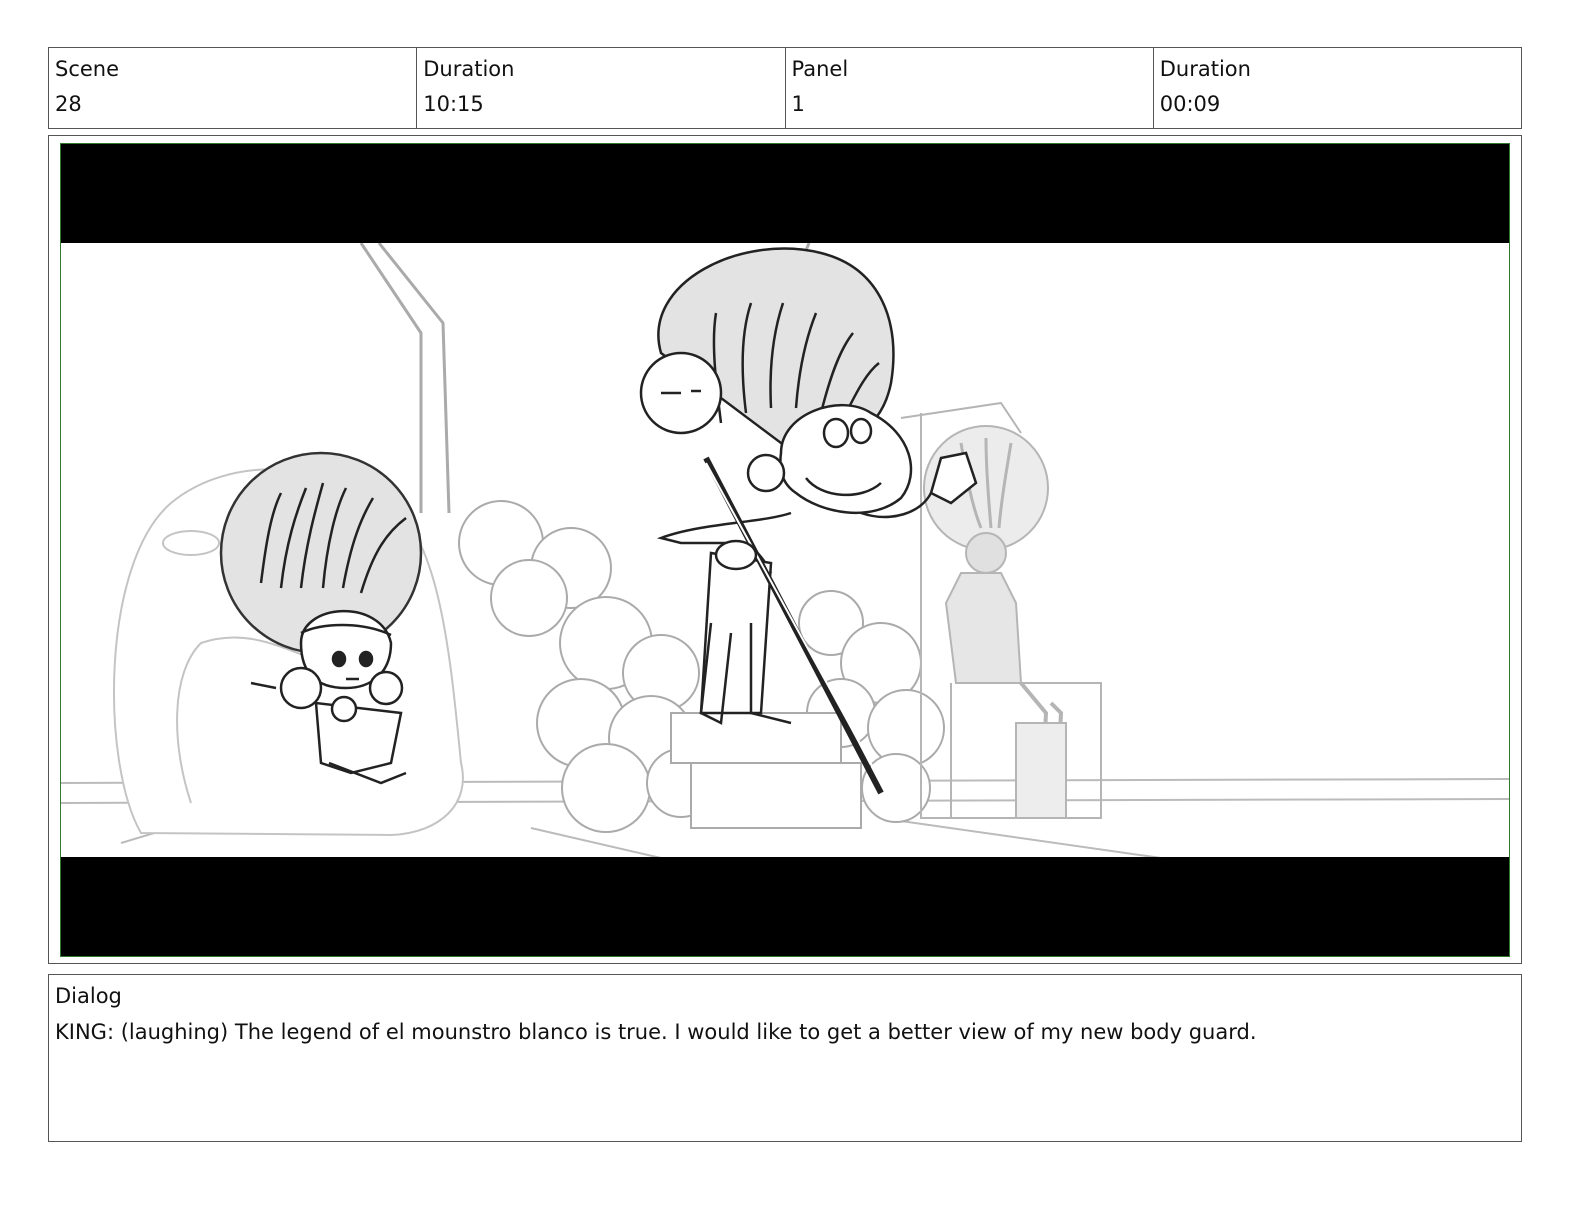  Describe the element at coordinates (601, 88) in the screenshot. I see `scene-duration-cell: Duration 10:15` at that location.